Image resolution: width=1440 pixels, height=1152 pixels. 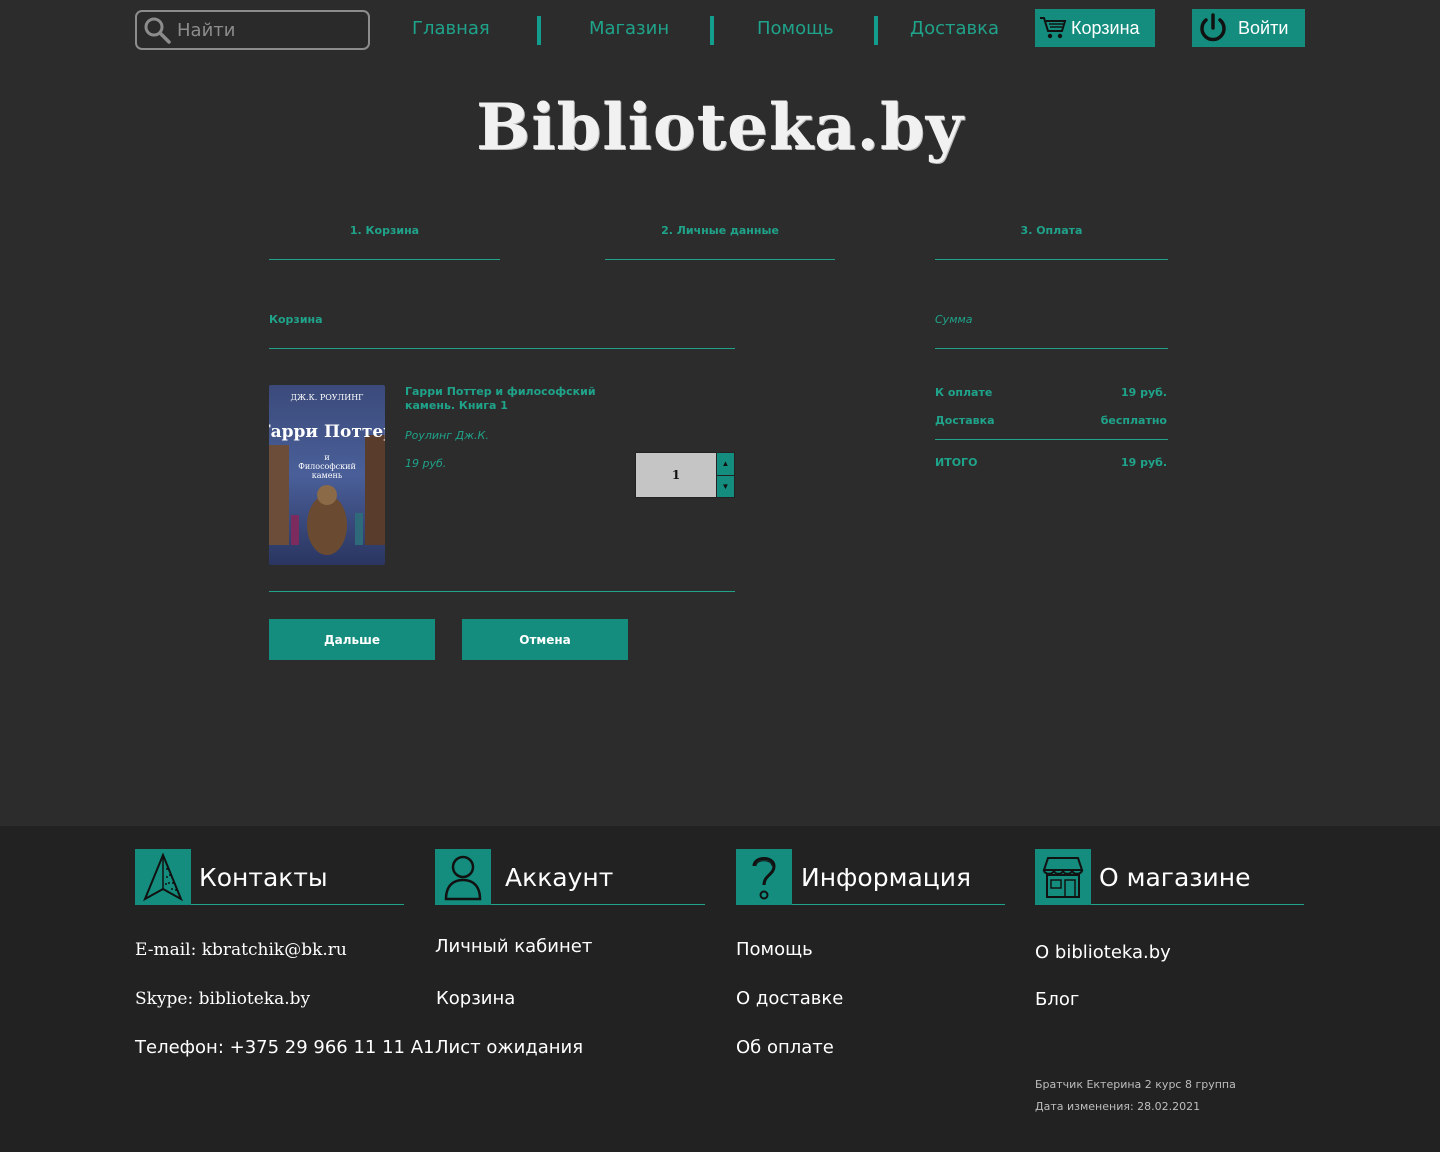 I want to click on summary-delivery-label: Доставка, so click(x=965, y=420).